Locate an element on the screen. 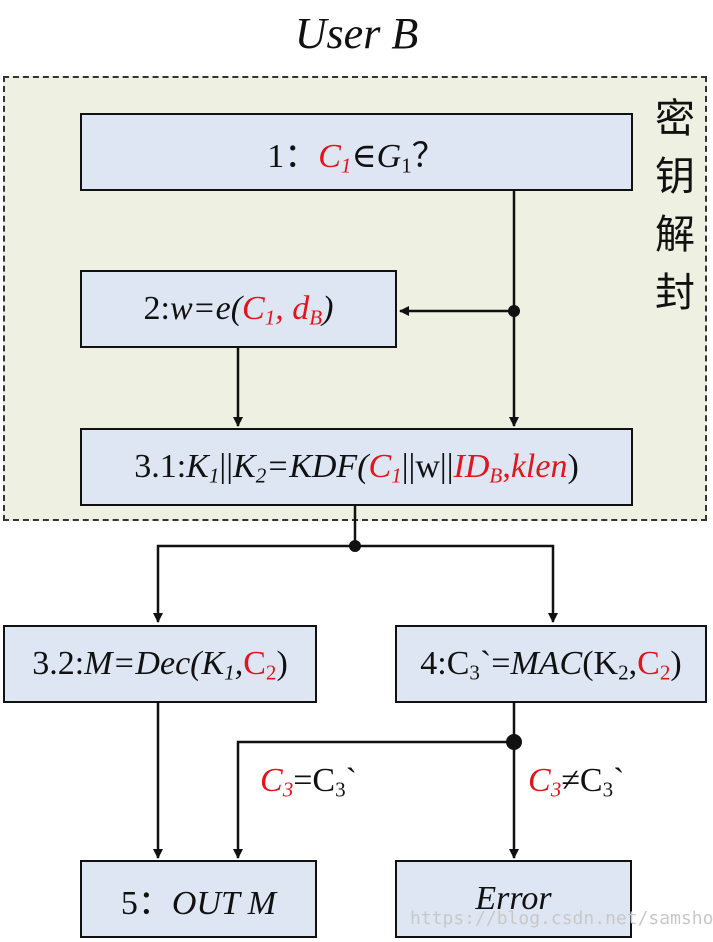 This screenshot has height=942, width=713. step4-c2-sub: 2 is located at coordinates (665, 672).